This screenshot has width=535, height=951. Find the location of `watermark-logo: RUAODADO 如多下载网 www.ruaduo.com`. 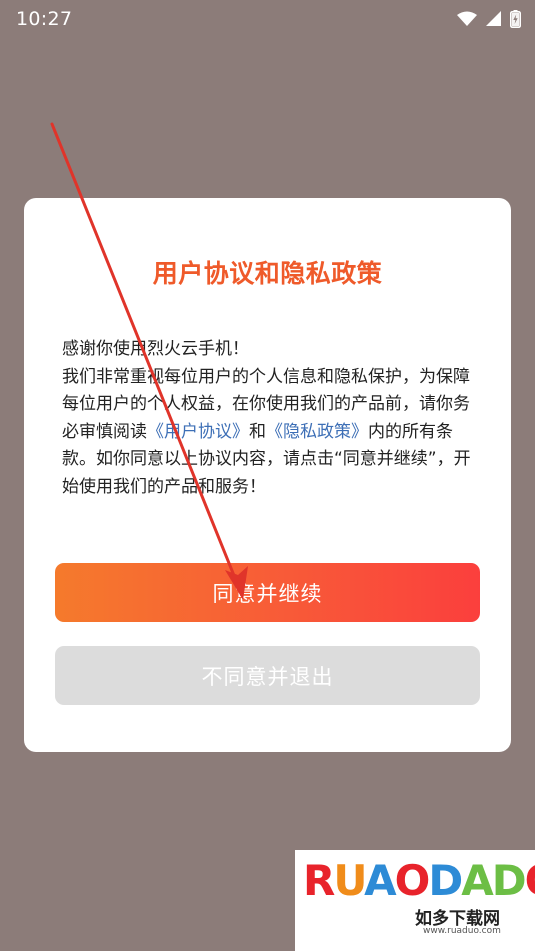

watermark-logo: RUAODADO 如多下载网 www.ruaduo.com is located at coordinates (415, 900).